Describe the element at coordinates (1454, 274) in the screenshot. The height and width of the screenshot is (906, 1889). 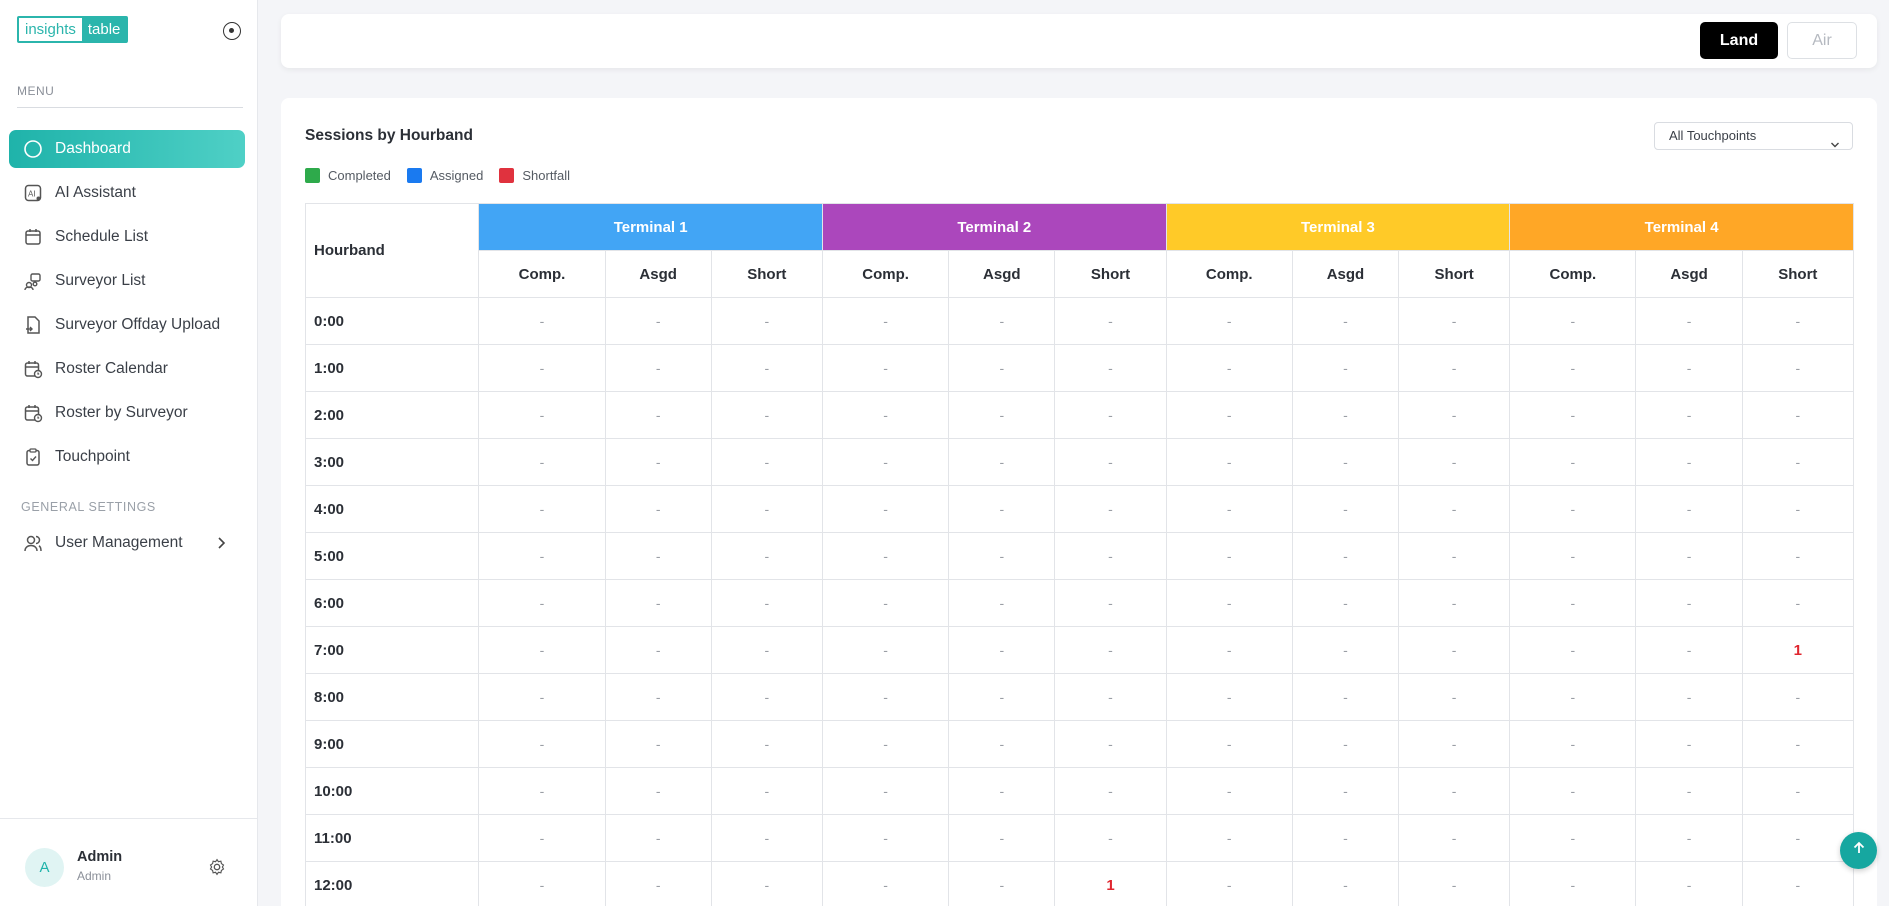
I see `col-header-short: Short` at that location.